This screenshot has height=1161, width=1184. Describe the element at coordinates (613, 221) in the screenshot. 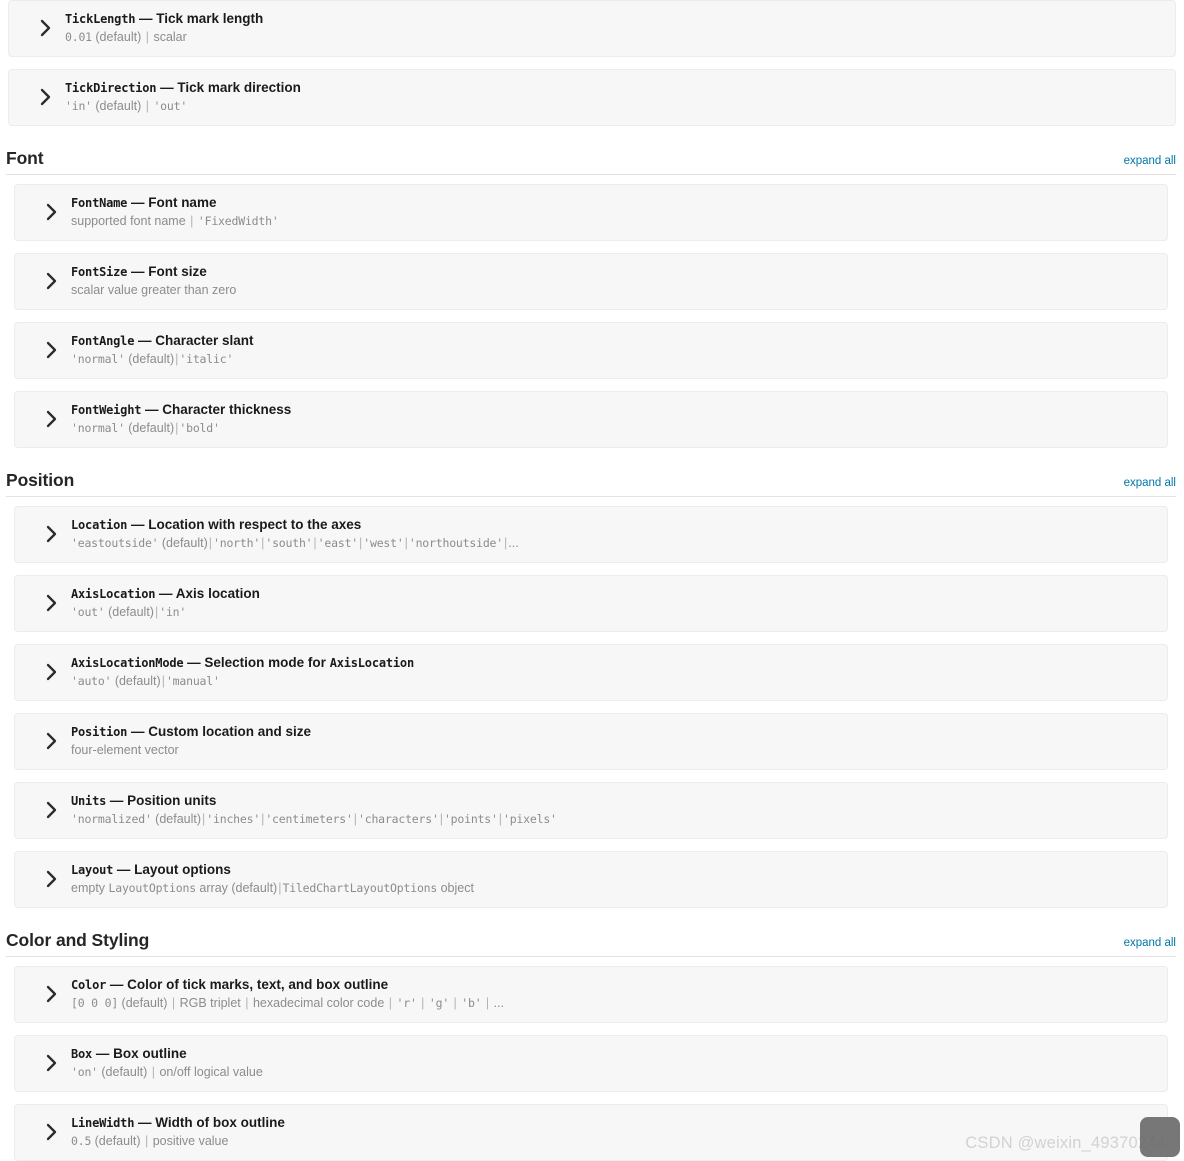

I see `property-values: supported font name | 'FixedWidth'` at that location.